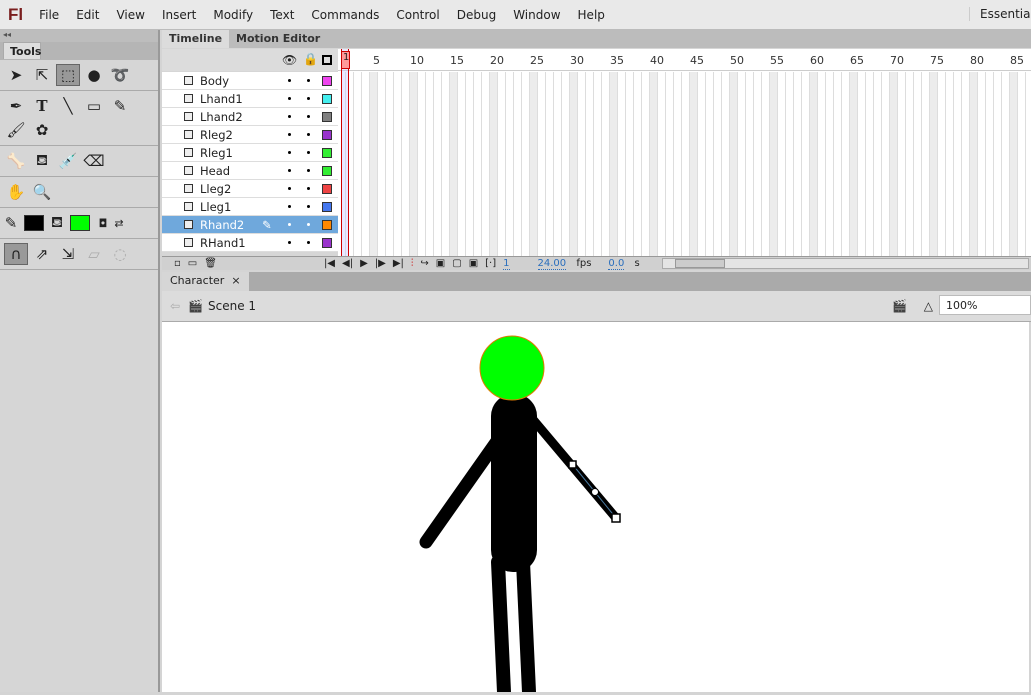 The height and width of the screenshot is (695, 1031). Describe the element at coordinates (250, 171) in the screenshot. I see `layer-row: Head` at that location.